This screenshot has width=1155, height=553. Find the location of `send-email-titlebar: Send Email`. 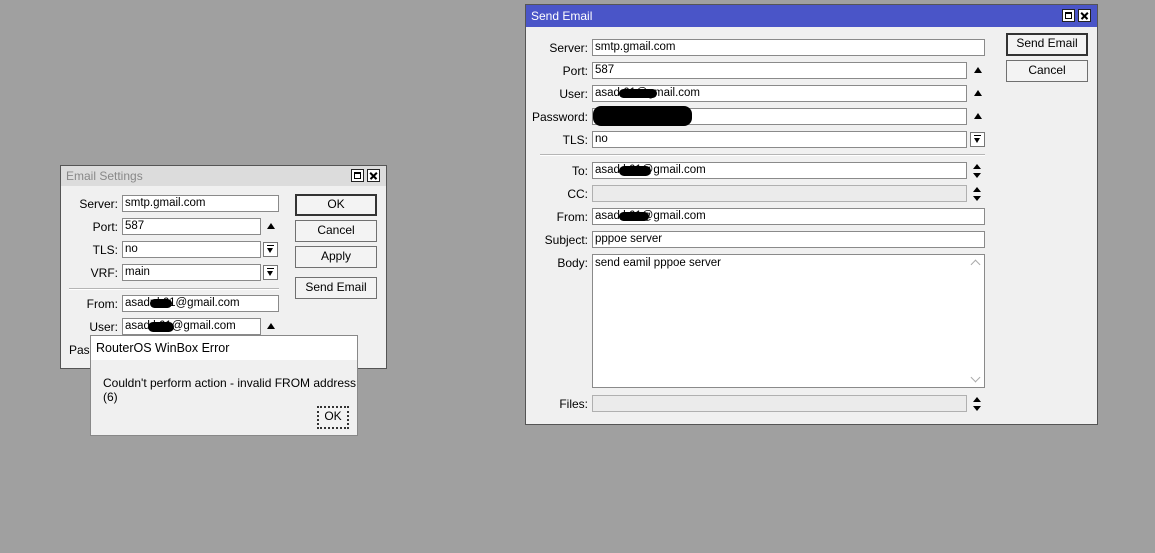

send-email-titlebar: Send Email is located at coordinates (811, 16).